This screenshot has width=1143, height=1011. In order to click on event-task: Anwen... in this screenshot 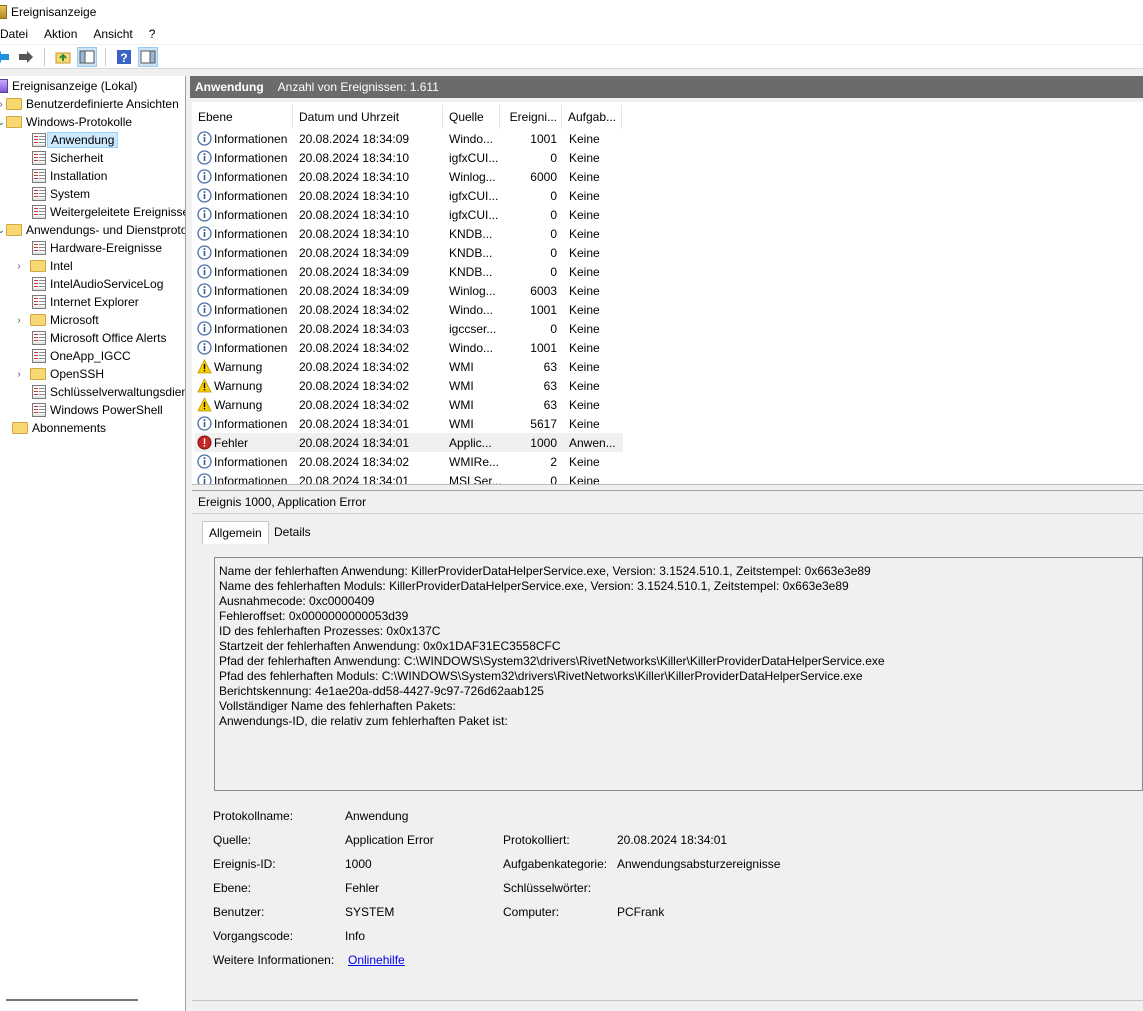, I will do `click(592, 442)`.